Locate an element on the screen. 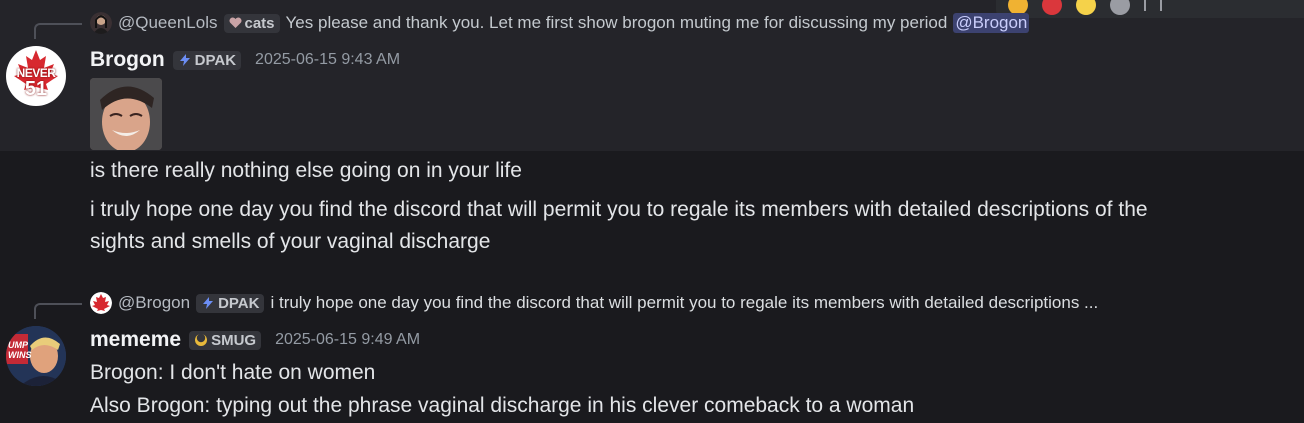 The image size is (1304, 423). moon-icon is located at coordinates (201, 339).